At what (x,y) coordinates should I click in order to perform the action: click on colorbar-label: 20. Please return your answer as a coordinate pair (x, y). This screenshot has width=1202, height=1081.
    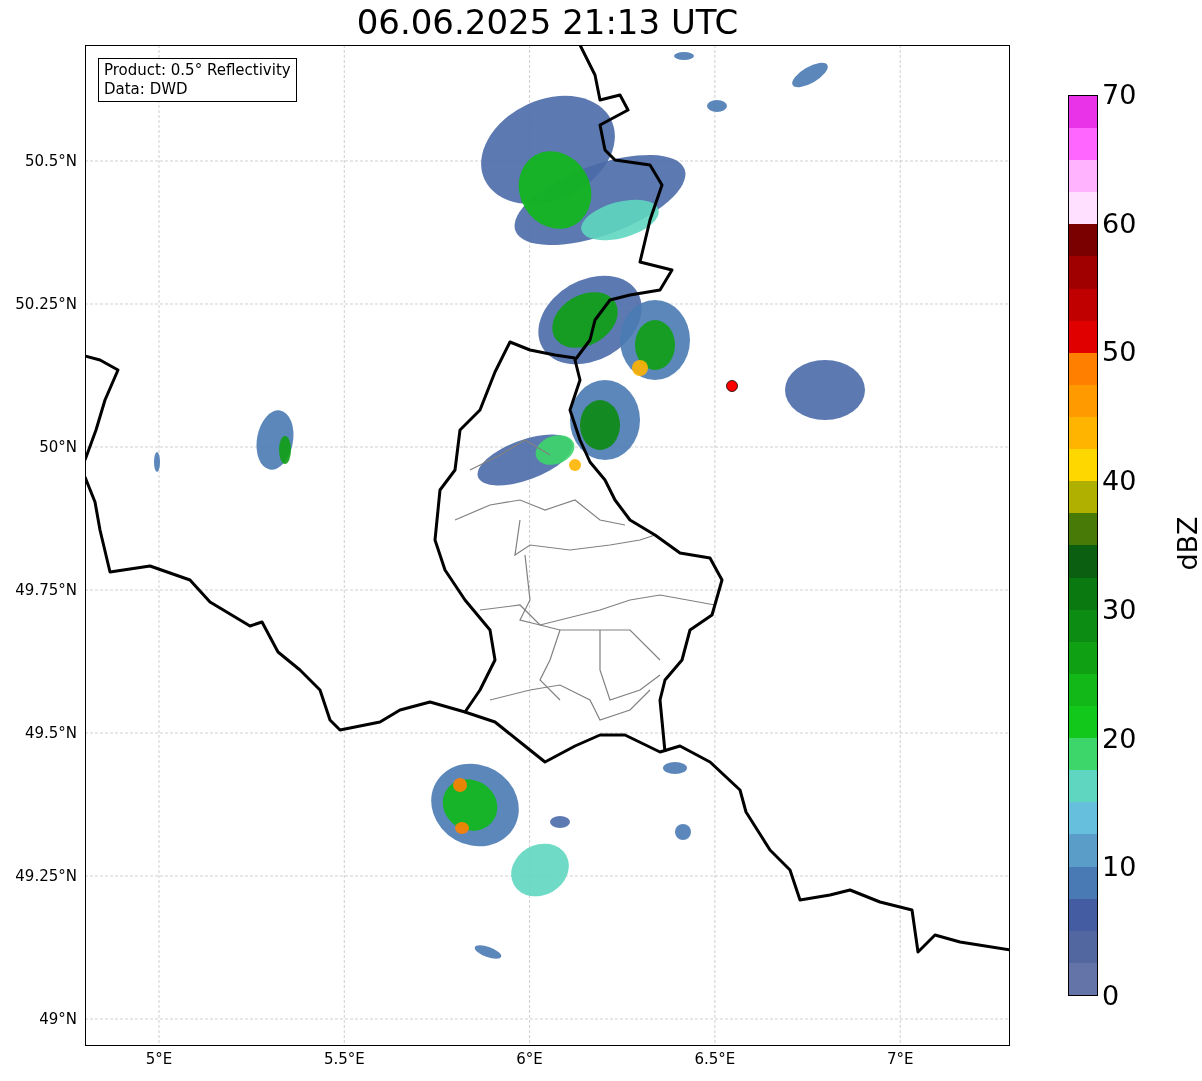
    Looking at the image, I should click on (1119, 738).